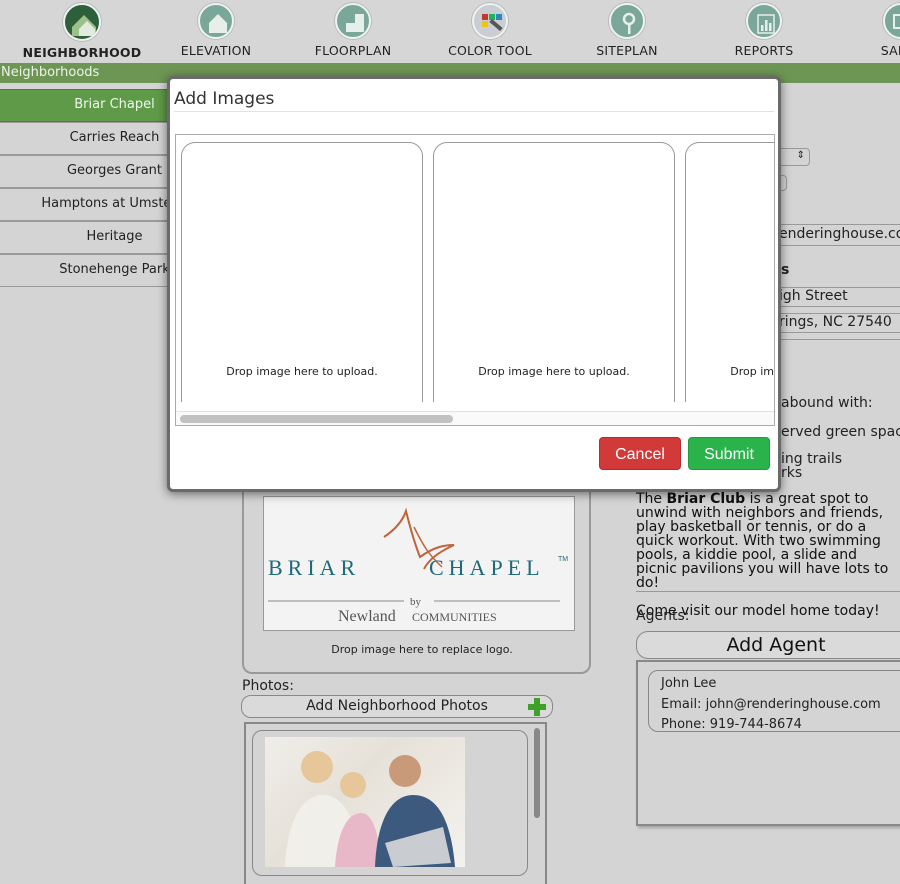 This screenshot has width=900, height=884. I want to click on amenity-item: erved green space, so click(840, 432).